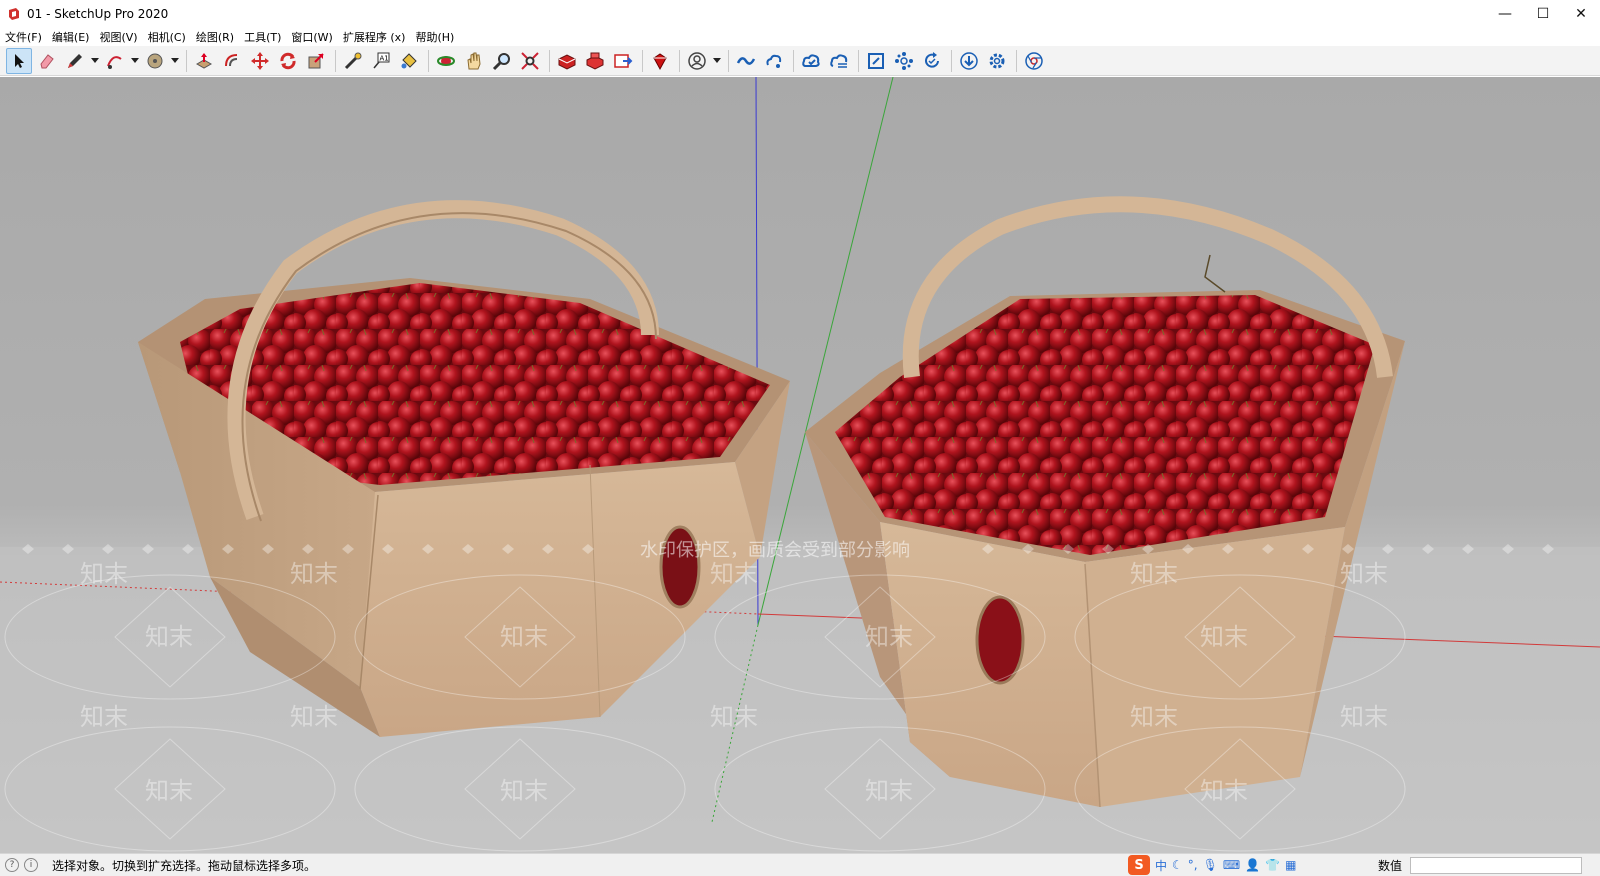 The width and height of the screenshot is (1600, 876). What do you see at coordinates (1581, 14) in the screenshot?
I see `close-button: ✕` at bounding box center [1581, 14].